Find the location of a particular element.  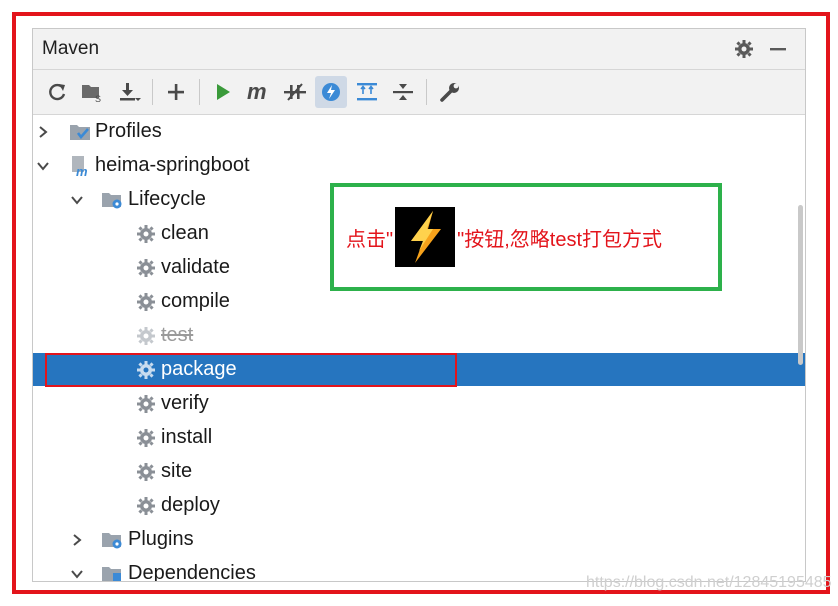

tree-item-plugins: Plugins is located at coordinates (419, 539).